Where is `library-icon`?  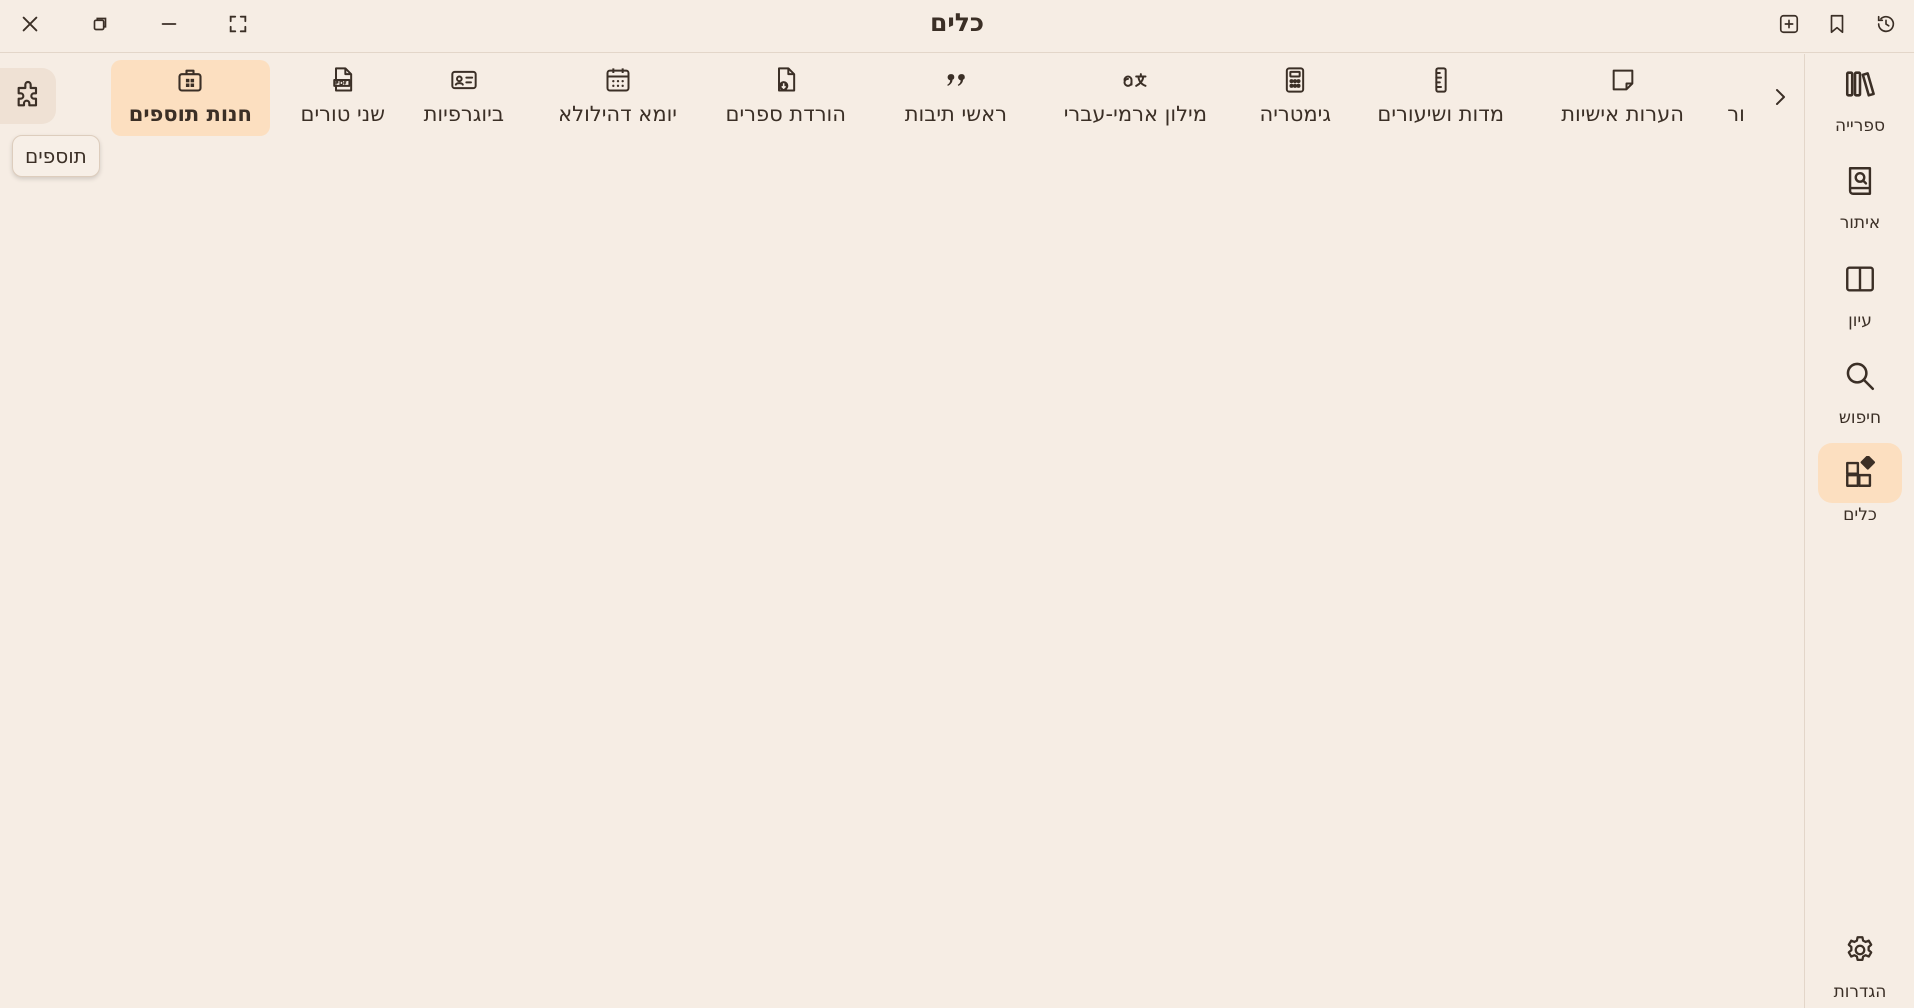 library-icon is located at coordinates (1860, 84).